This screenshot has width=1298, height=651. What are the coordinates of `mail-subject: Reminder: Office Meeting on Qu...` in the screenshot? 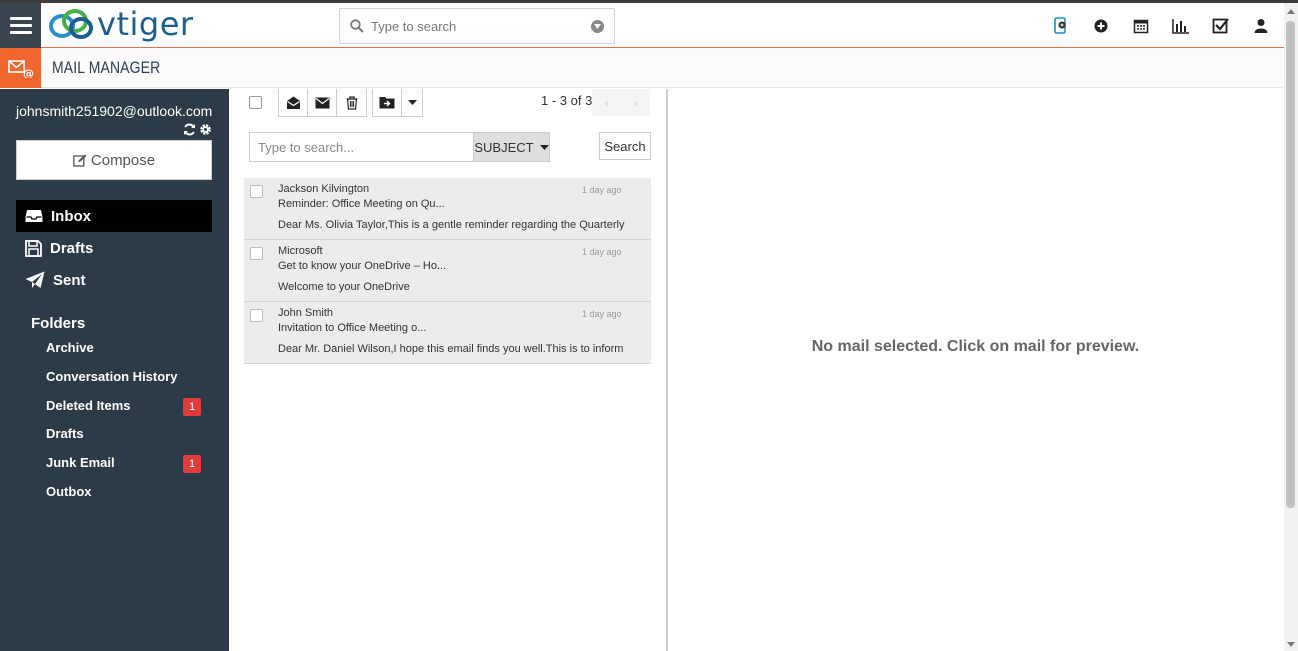 It's located at (361, 204).